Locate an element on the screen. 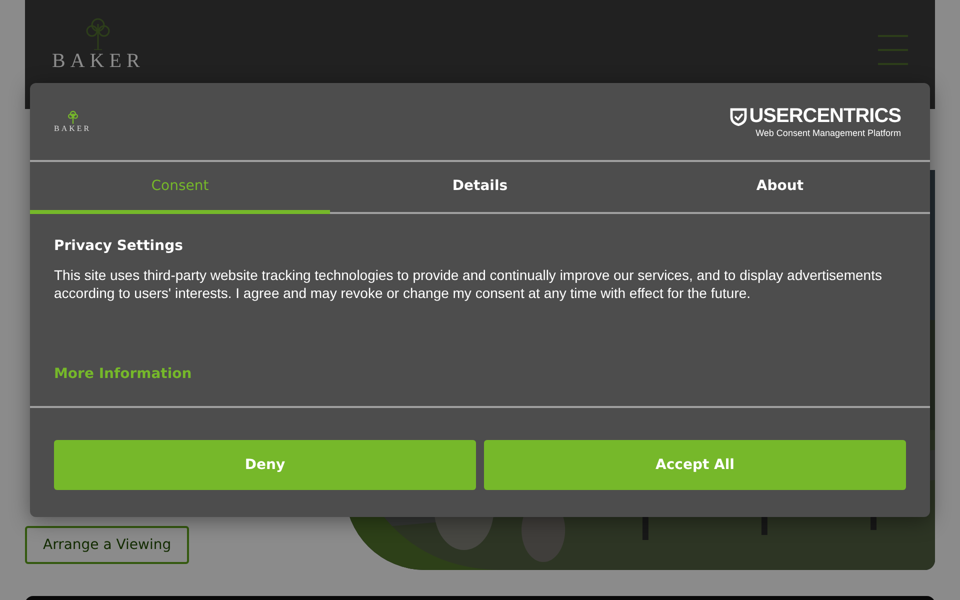  arrange-viewing-button: Arrange a Viewing is located at coordinates (107, 545).